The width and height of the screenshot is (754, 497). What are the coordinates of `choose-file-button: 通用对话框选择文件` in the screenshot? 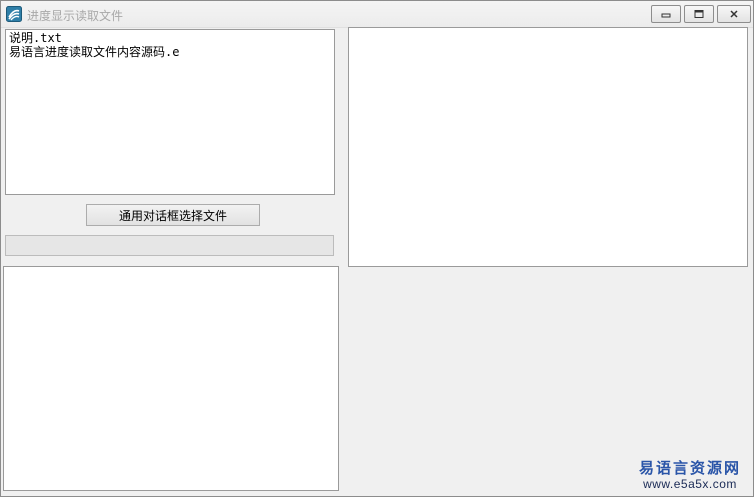 It's located at (173, 215).